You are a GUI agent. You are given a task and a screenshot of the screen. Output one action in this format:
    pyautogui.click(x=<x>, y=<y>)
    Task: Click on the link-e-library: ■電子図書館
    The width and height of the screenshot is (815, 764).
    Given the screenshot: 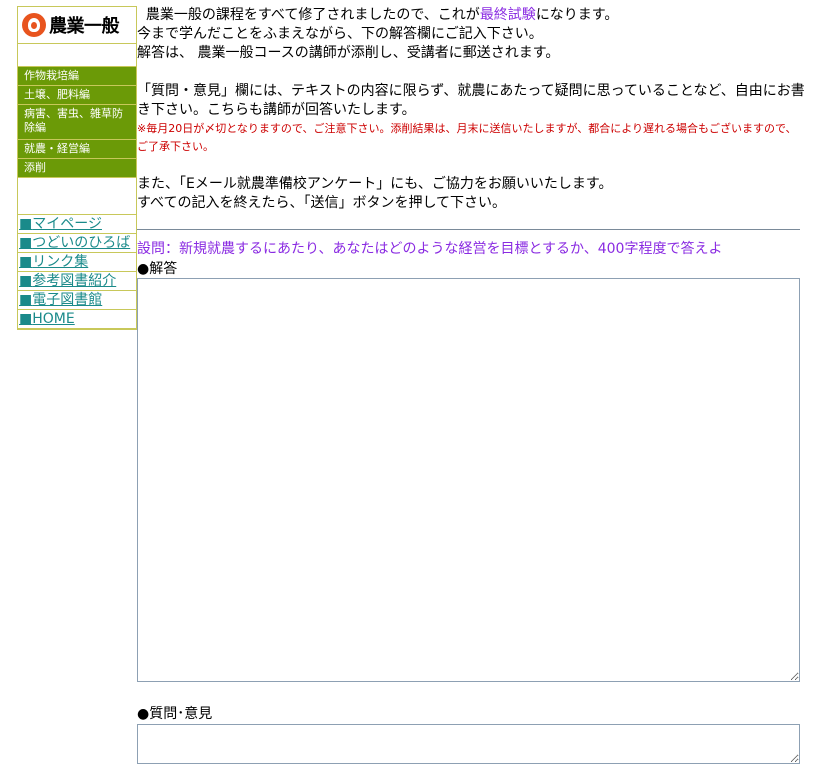 What is the action you would take?
    pyautogui.click(x=77, y=300)
    